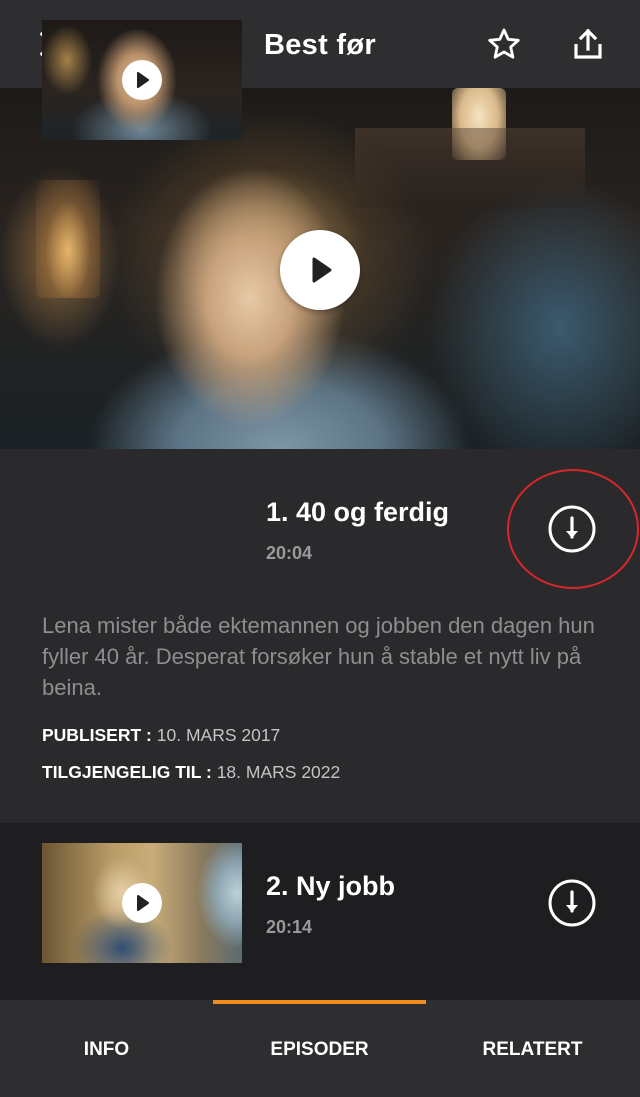  I want to click on available-label: TILGJENGELIG TIL :, so click(127, 772).